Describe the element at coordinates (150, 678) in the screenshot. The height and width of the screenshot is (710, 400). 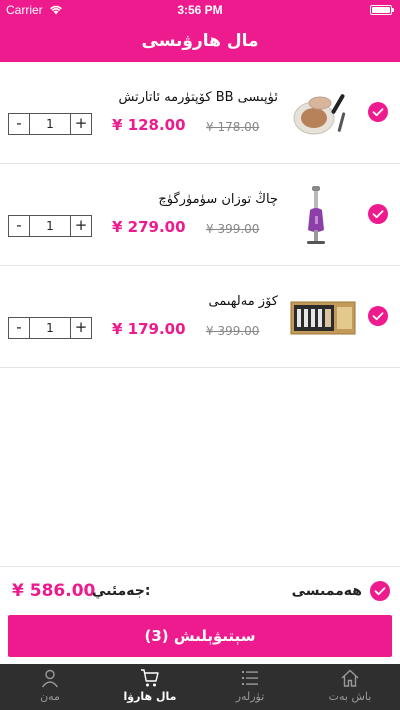
I see `cart-icon` at that location.